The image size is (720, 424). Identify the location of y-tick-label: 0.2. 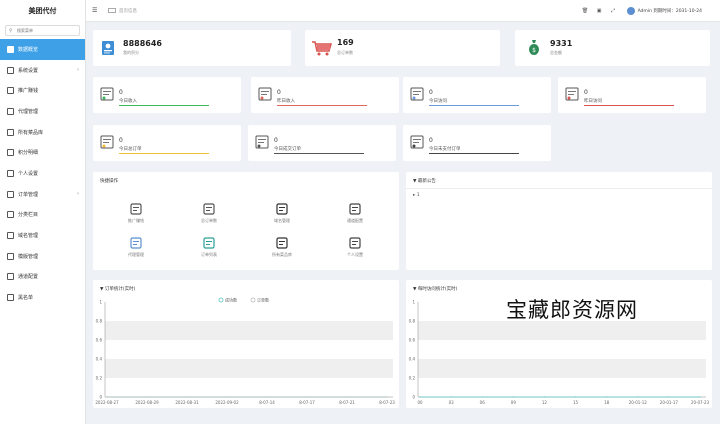
(412, 378).